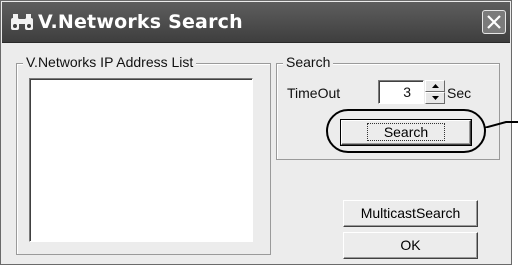 This screenshot has width=518, height=267. I want to click on spin-down-button, so click(435, 98).